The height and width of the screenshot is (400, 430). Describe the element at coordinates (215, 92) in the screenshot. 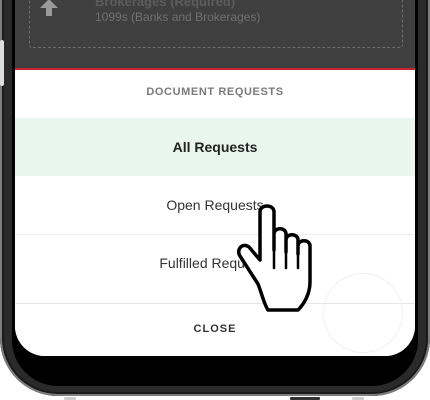

I see `sheet-title: DOCUMENT REQUESTS` at that location.